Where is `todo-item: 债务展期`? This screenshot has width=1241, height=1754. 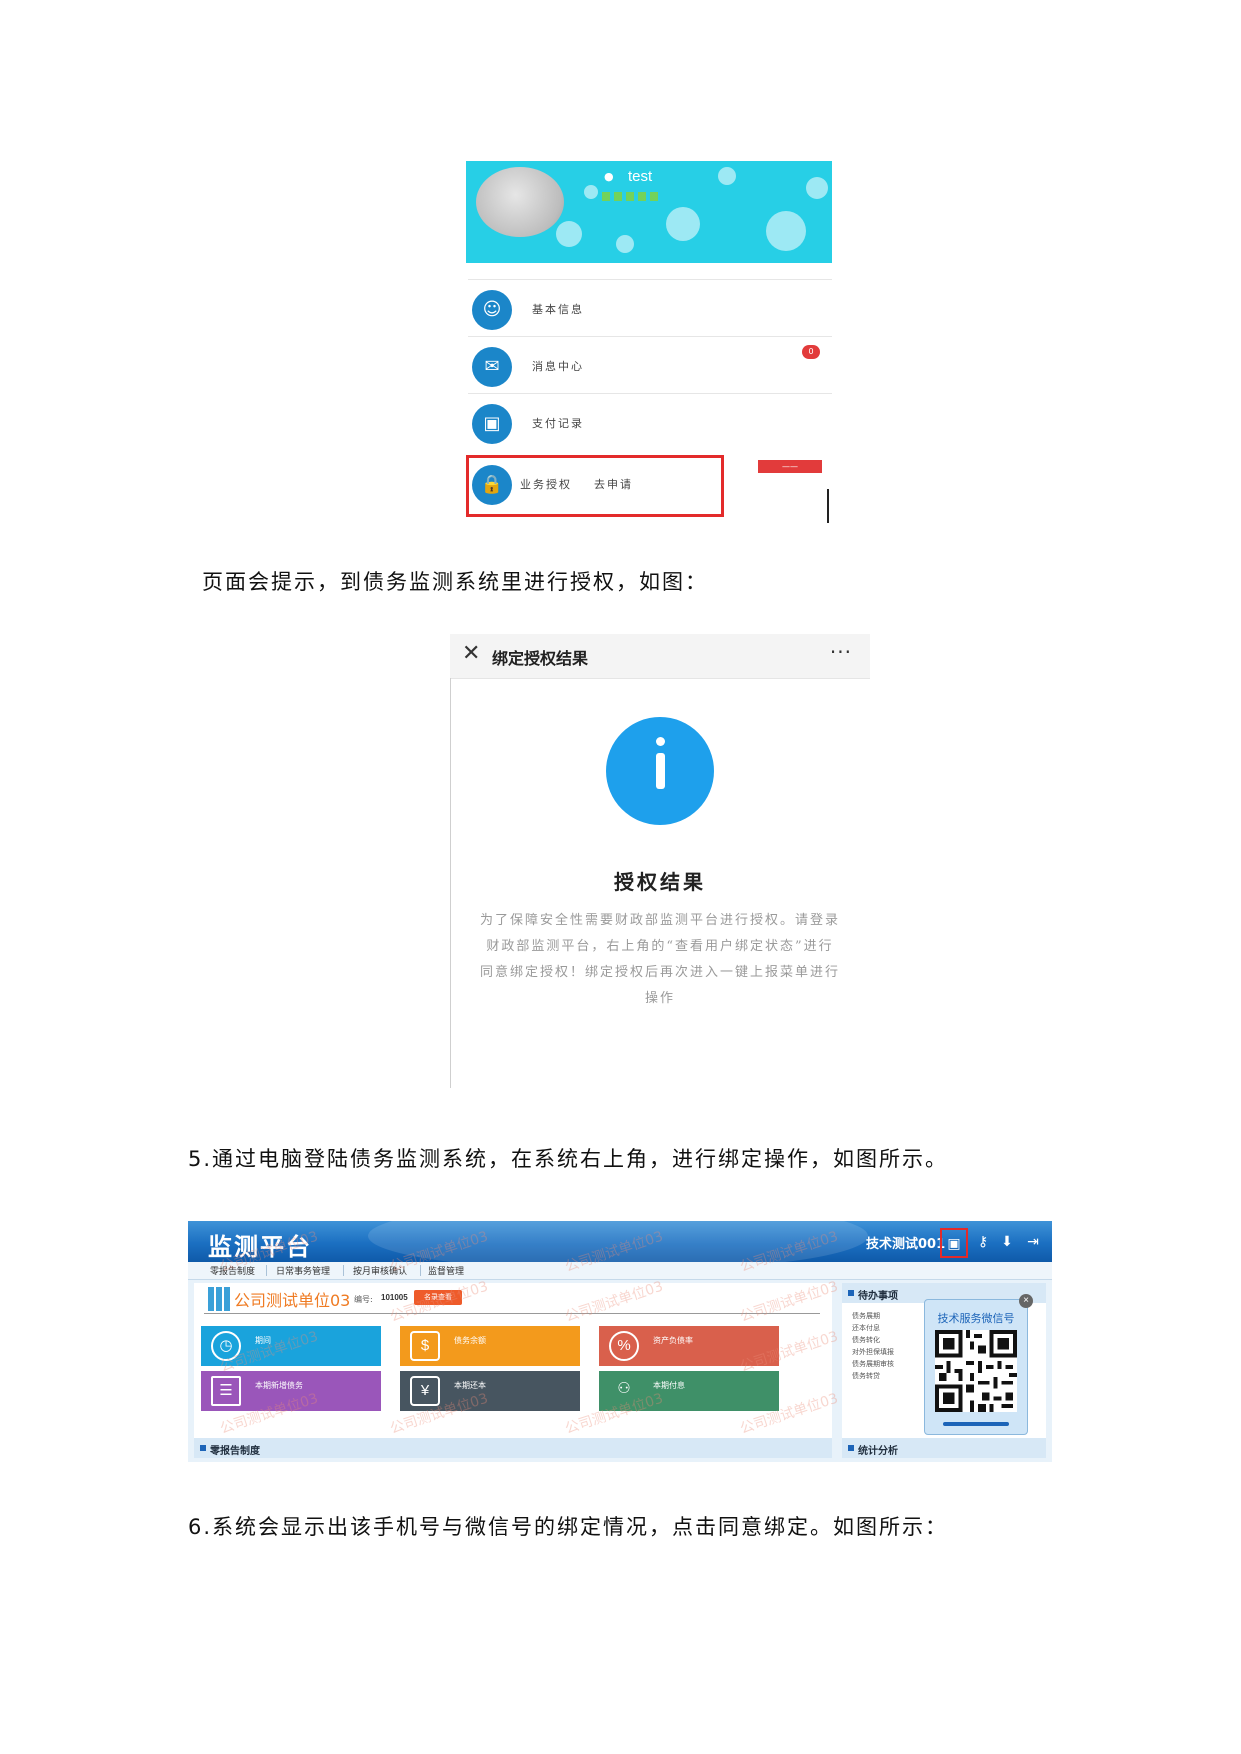 todo-item: 债务展期 is located at coordinates (866, 1316).